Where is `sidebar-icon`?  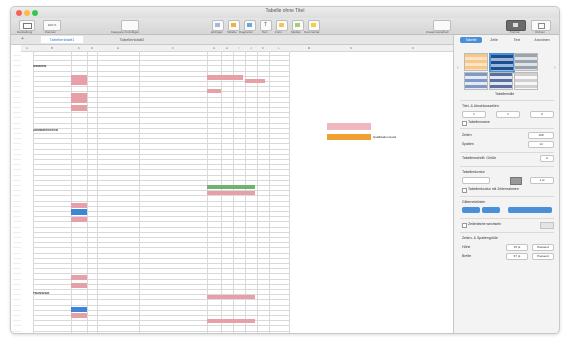 sidebar-icon is located at coordinates (27, 26).